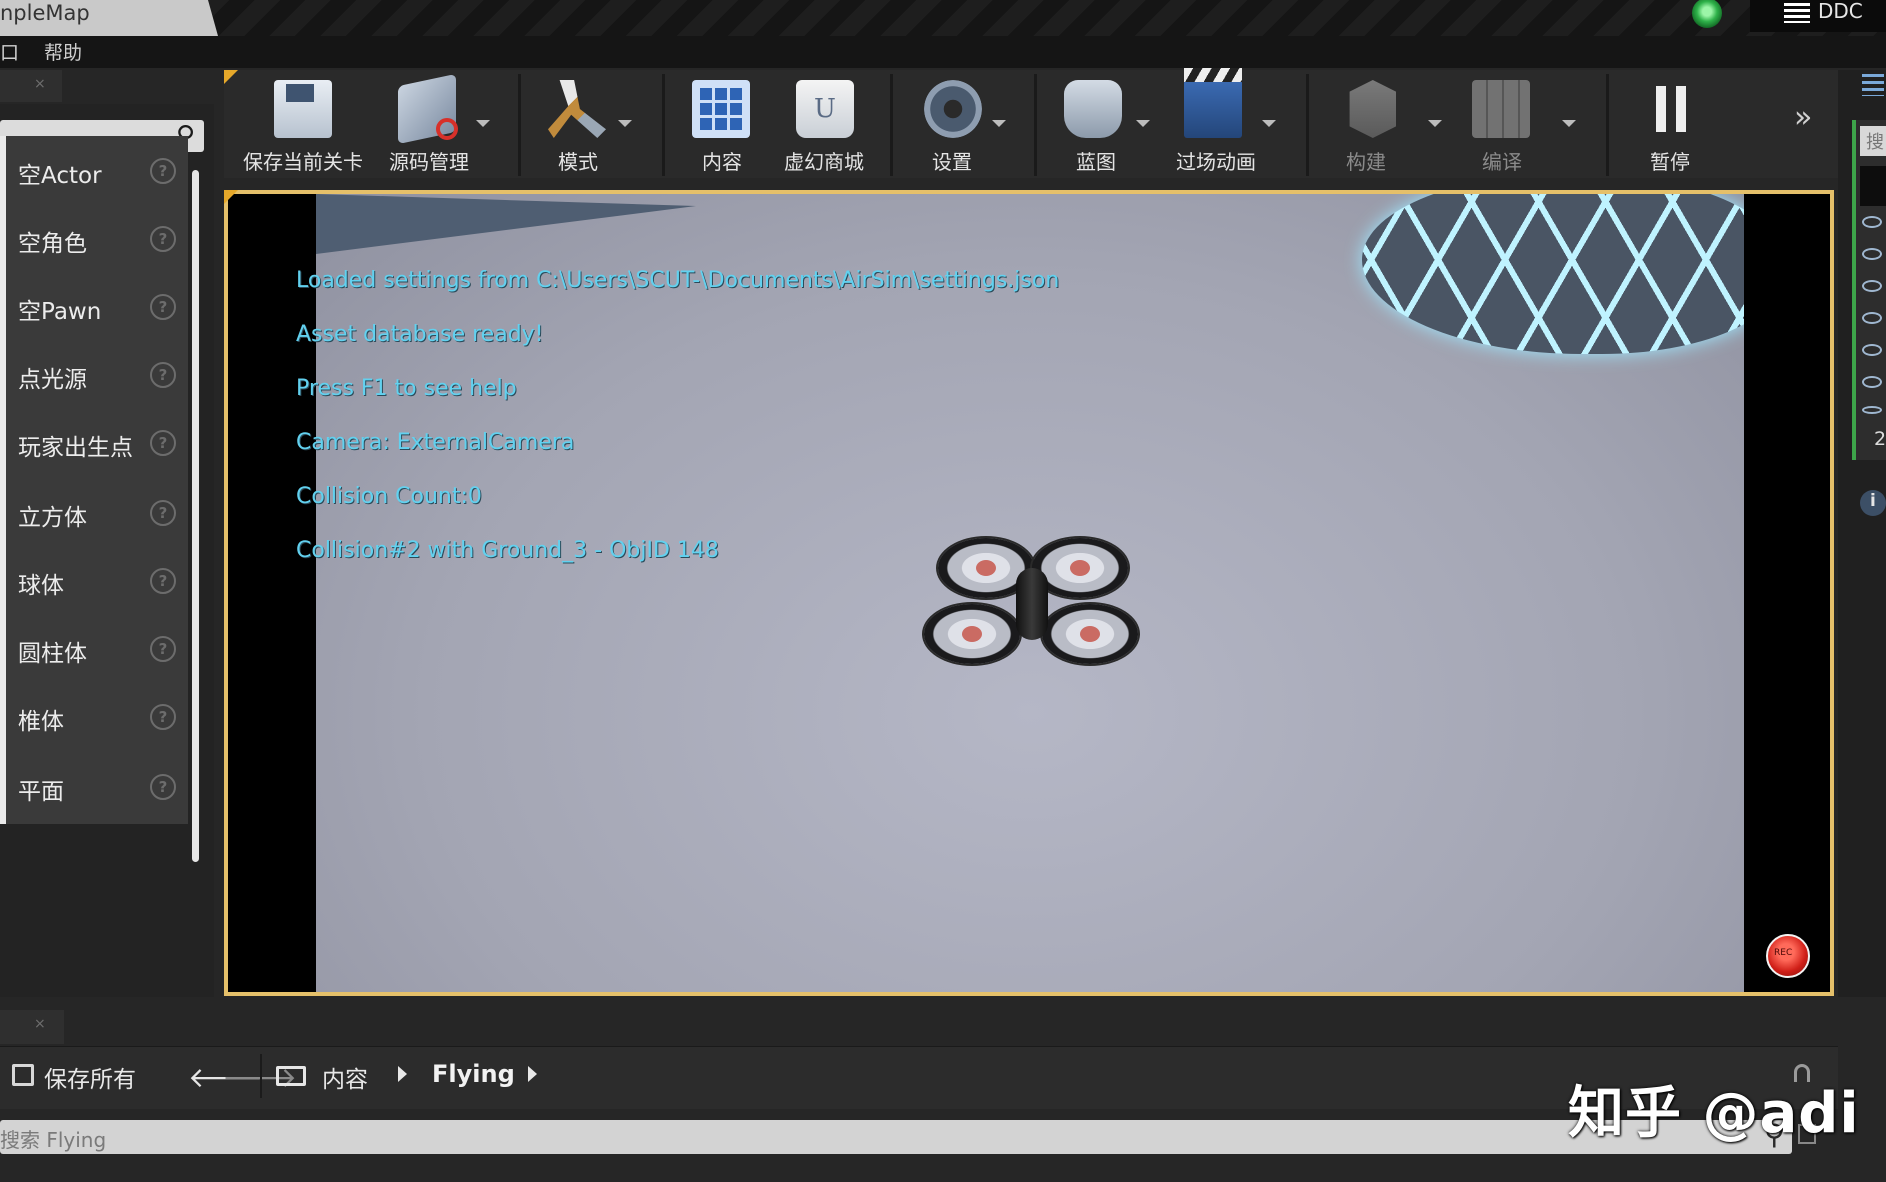 This screenshot has height=1182, width=1886. I want to click on folder-icon, so click(291, 1076).